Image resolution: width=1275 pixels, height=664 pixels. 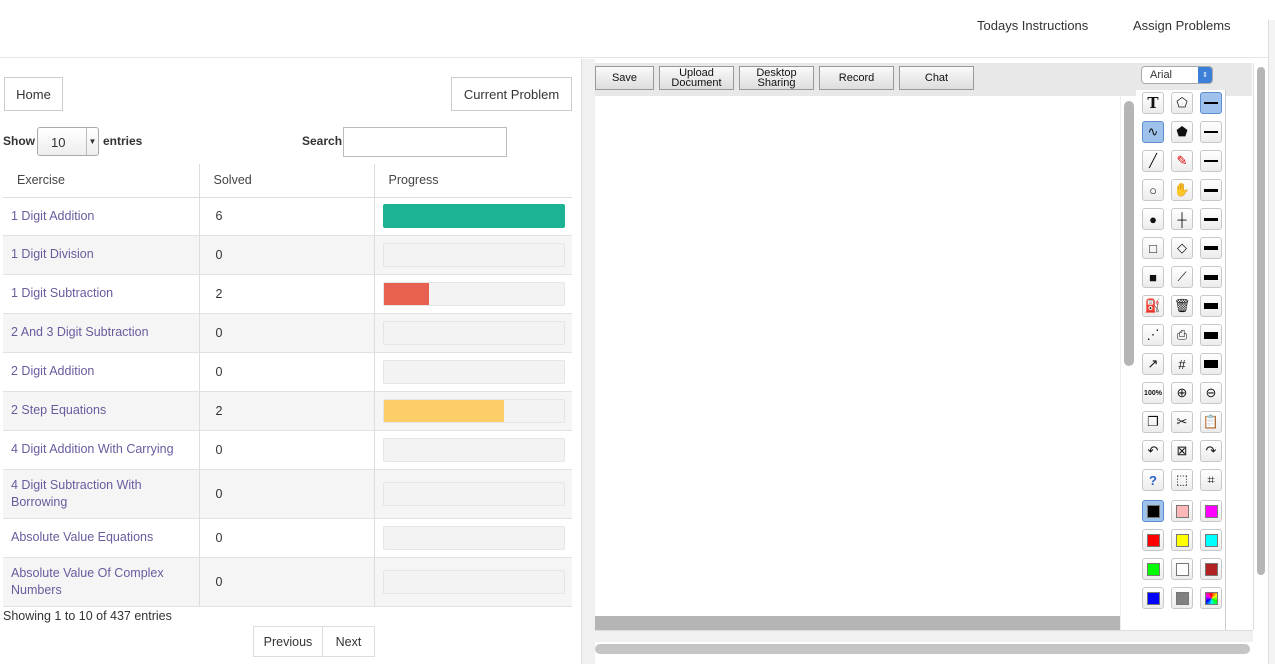 What do you see at coordinates (1182, 219) in the screenshot?
I see `crosshair-icon: ┼` at bounding box center [1182, 219].